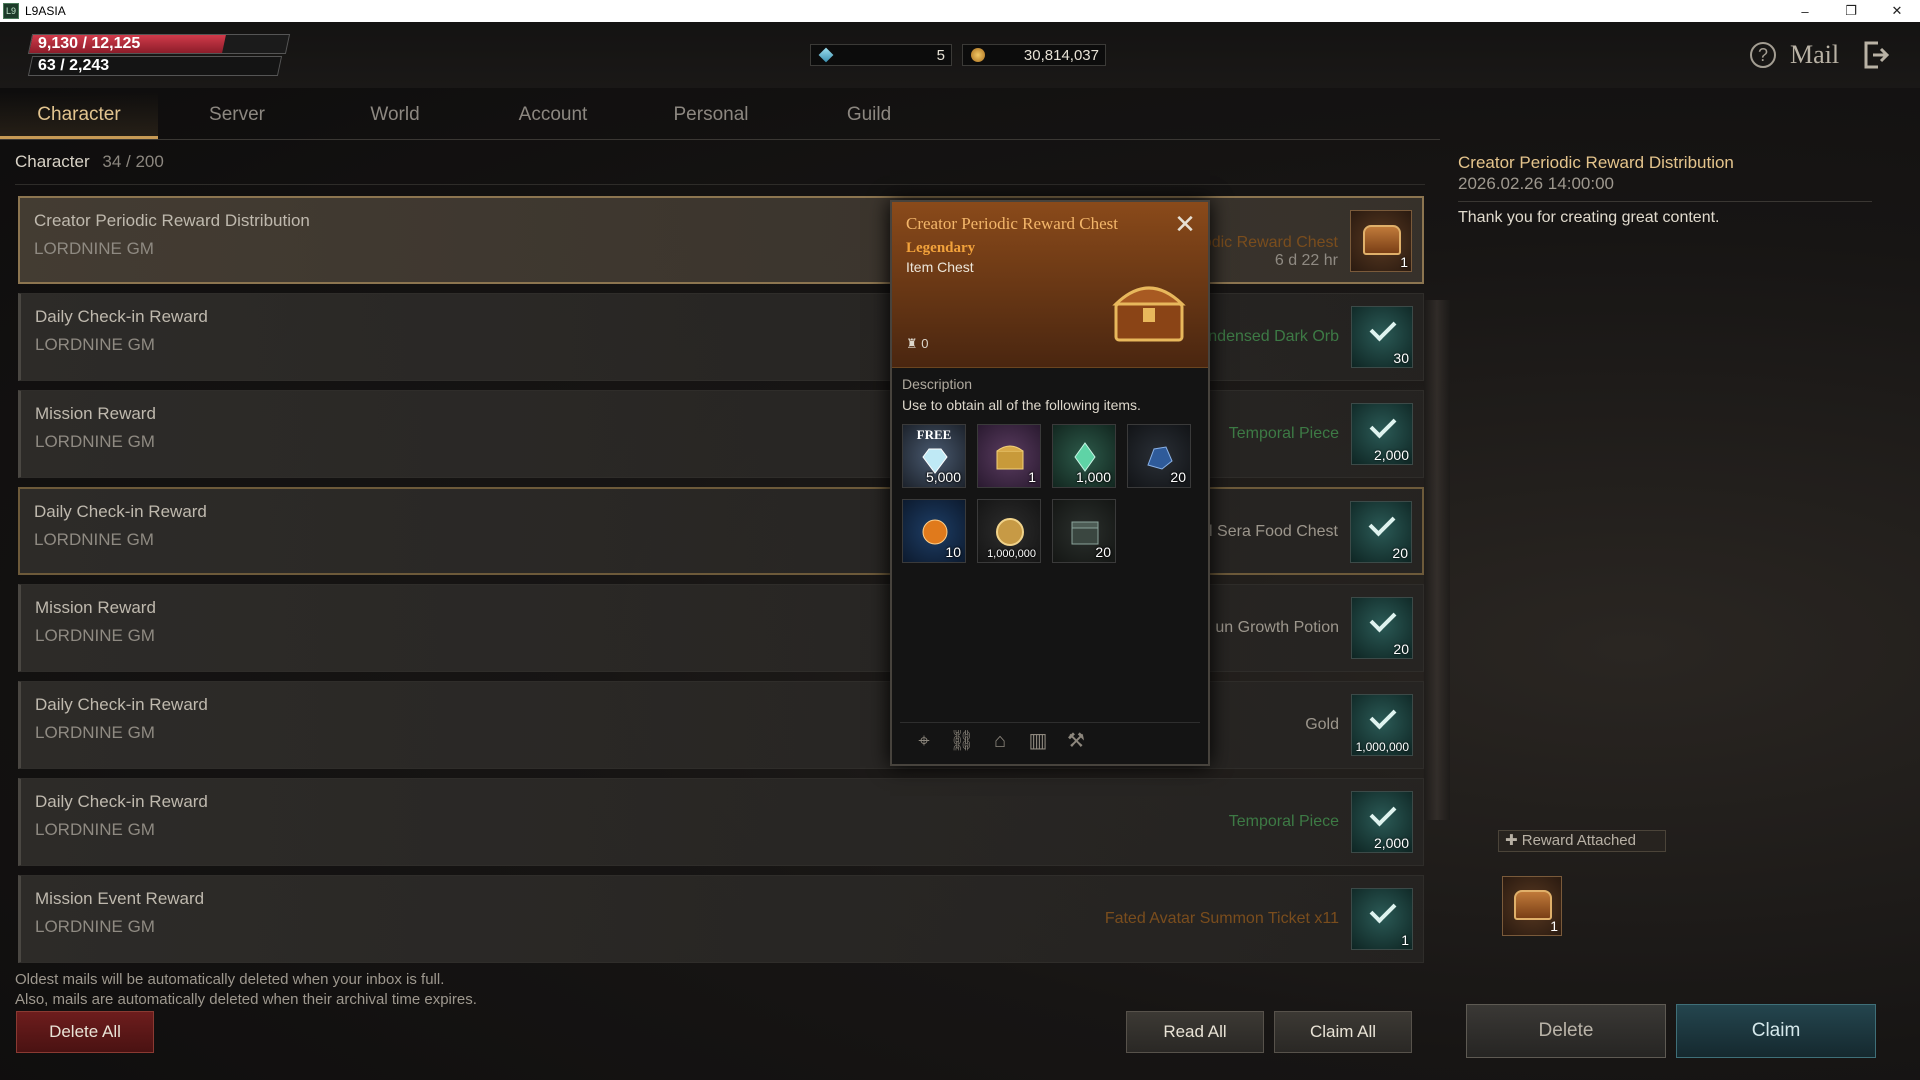 Image resolution: width=1920 pixels, height=1080 pixels. What do you see at coordinates (1012, 223) in the screenshot?
I see `tooltip-title: Creator Periodic Reward Chest` at bounding box center [1012, 223].